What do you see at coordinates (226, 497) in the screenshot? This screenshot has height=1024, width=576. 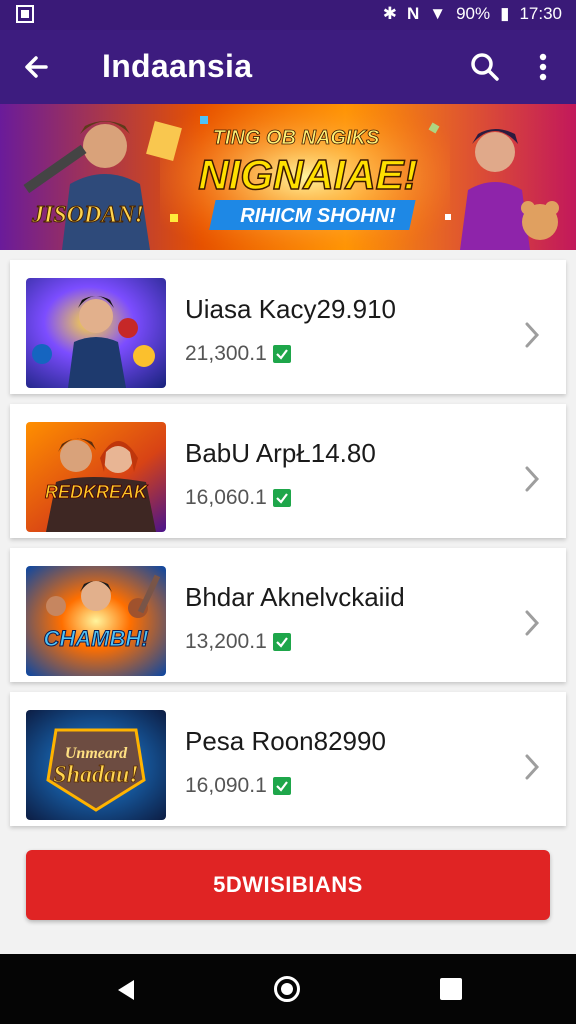 I see `item-meta: 16,060.1` at bounding box center [226, 497].